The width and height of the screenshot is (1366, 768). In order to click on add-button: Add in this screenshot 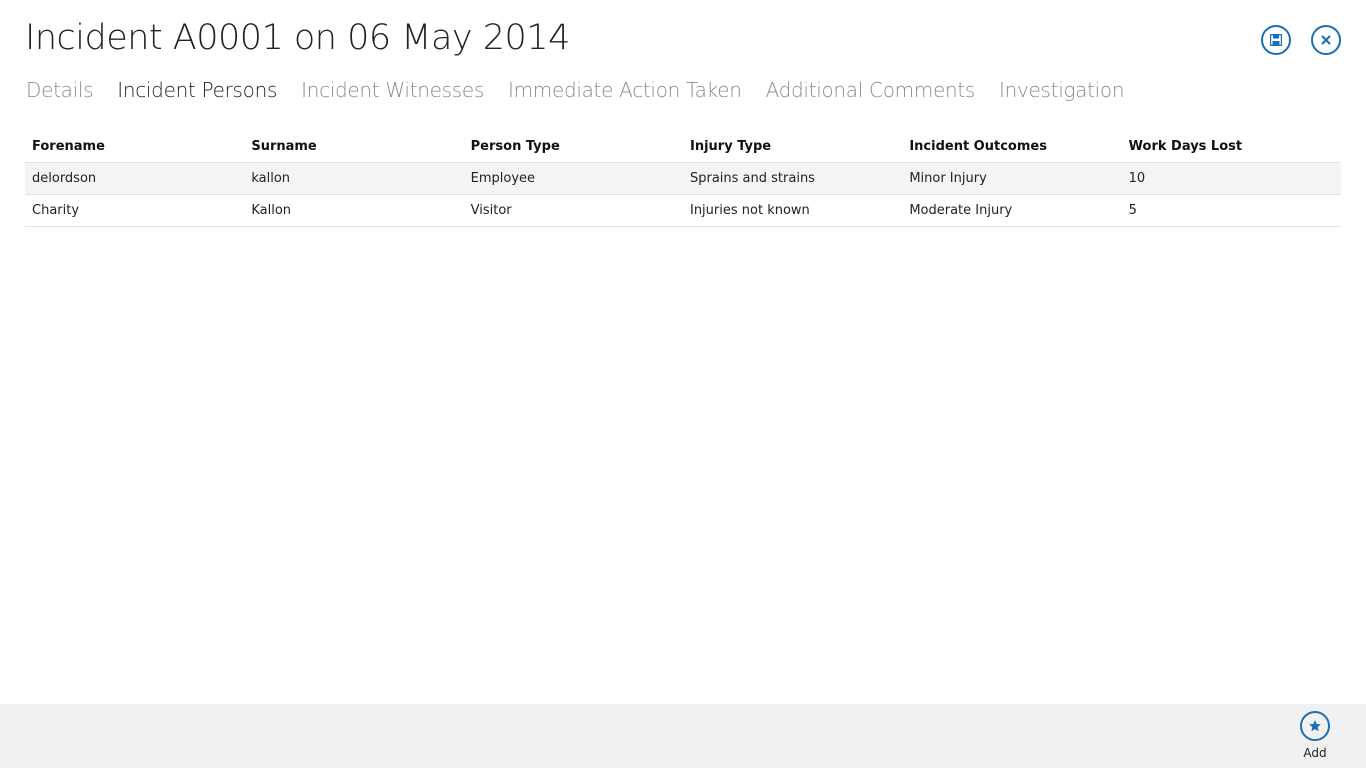, I will do `click(1315, 735)`.